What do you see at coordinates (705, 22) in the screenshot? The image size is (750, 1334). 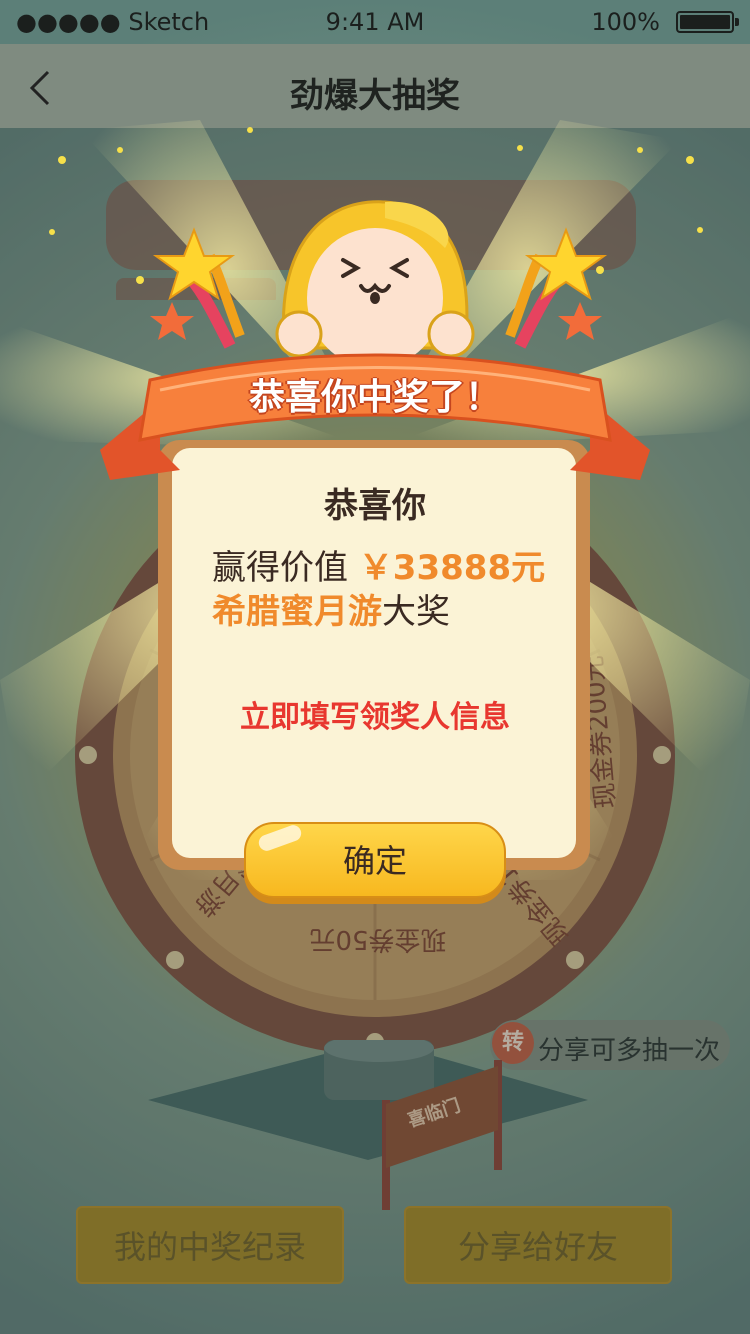 I see `battery-icon` at bounding box center [705, 22].